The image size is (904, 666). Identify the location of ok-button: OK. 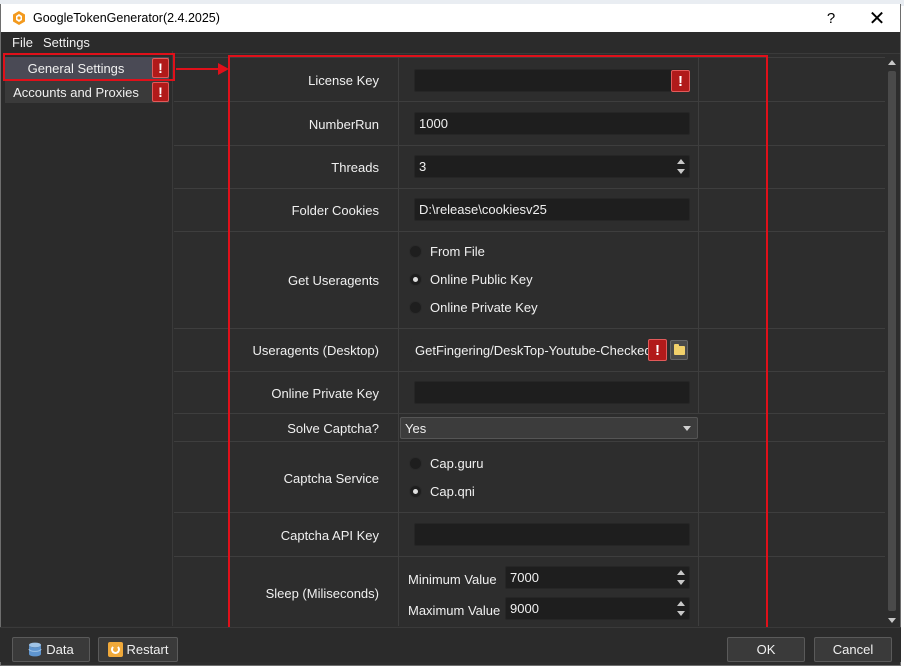
(766, 649).